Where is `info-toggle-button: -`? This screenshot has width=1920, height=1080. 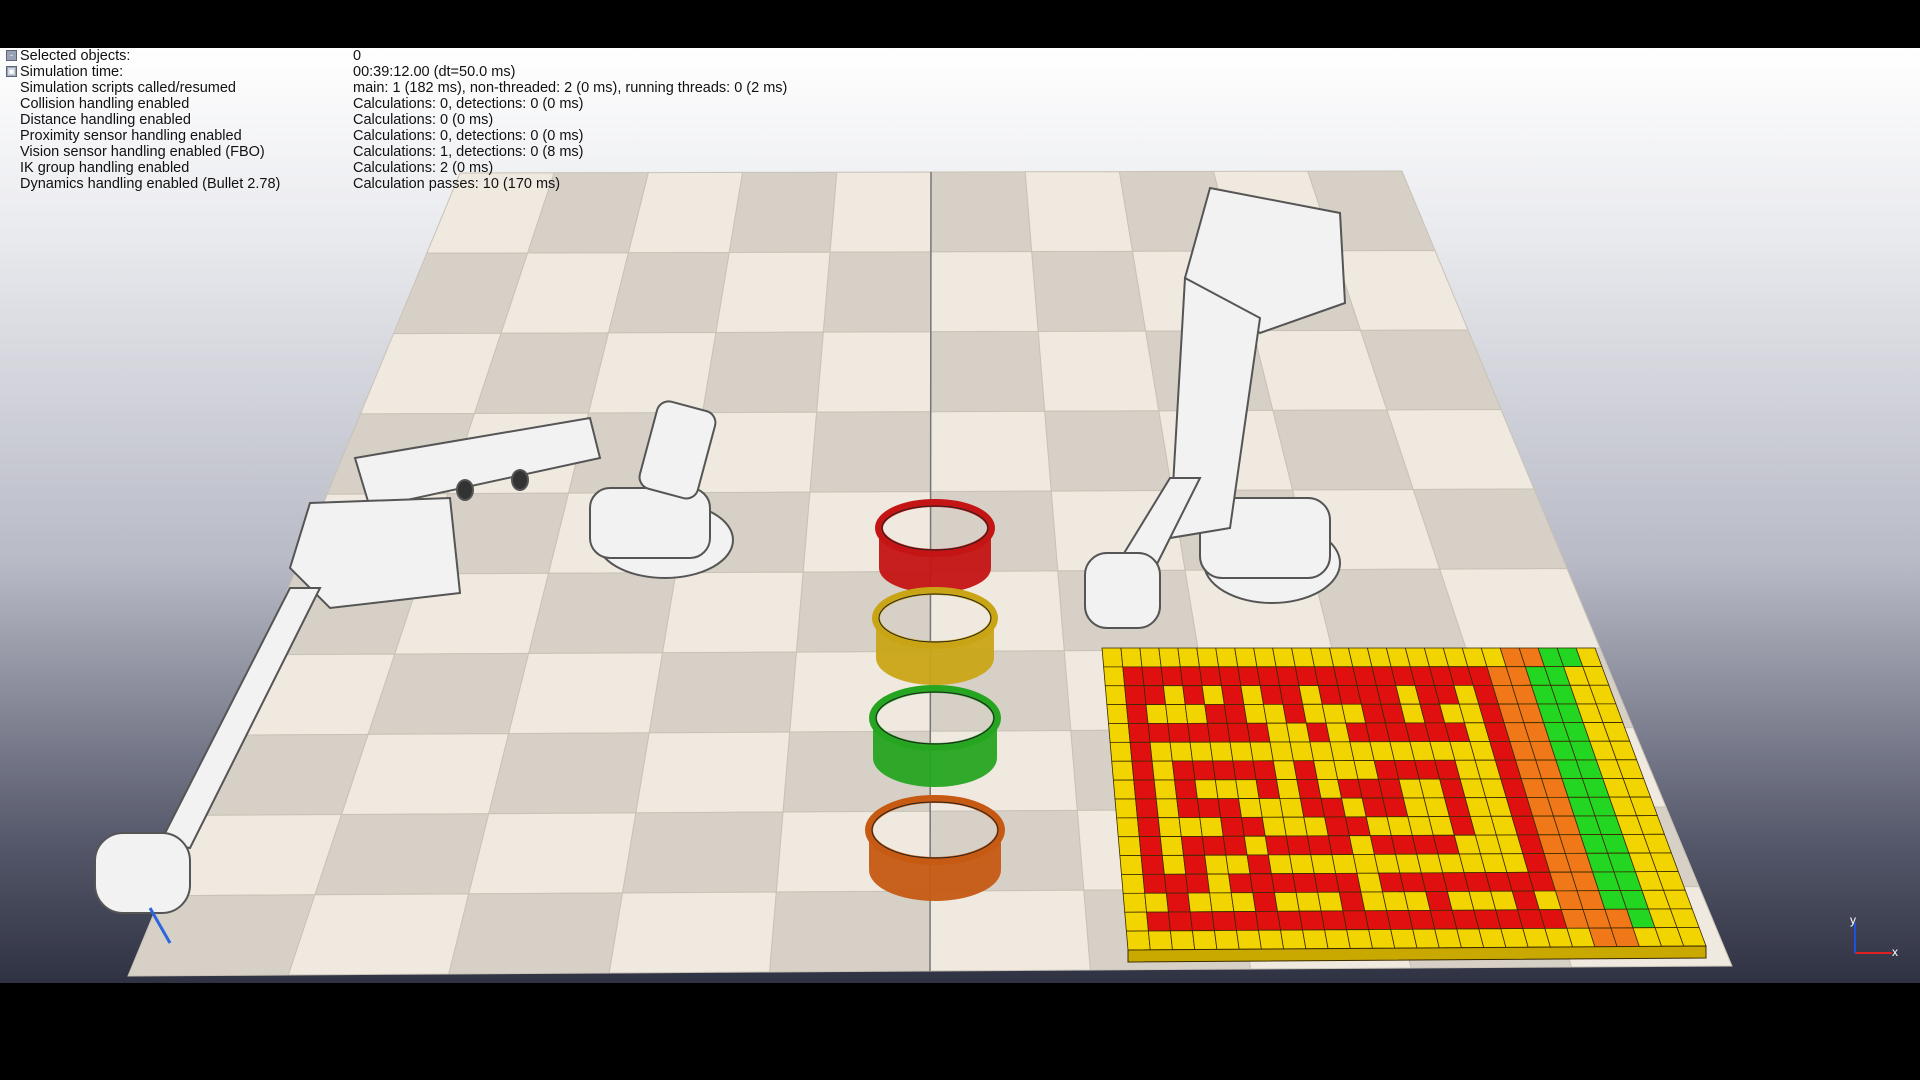
info-toggle-button: - is located at coordinates (11, 55).